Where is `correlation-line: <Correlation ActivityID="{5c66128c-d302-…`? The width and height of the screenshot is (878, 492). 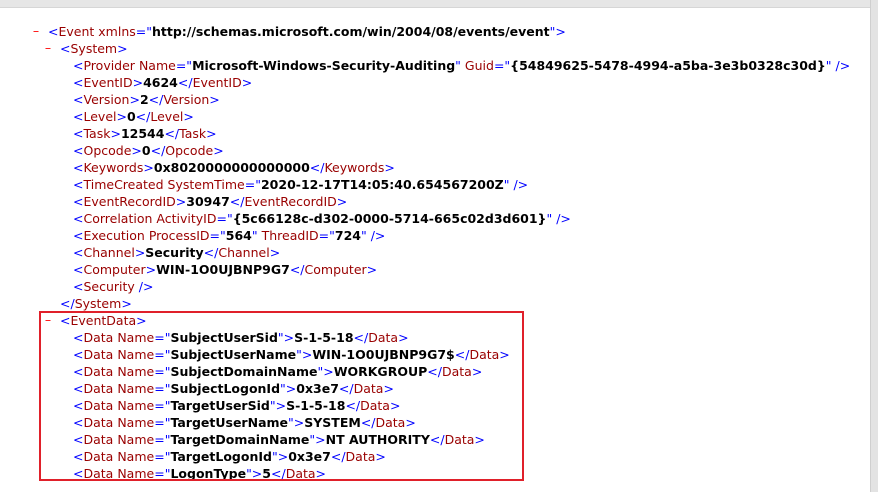
correlation-line: <Correlation ActivityID="{5c66128c-d302-… is located at coordinates (322, 218).